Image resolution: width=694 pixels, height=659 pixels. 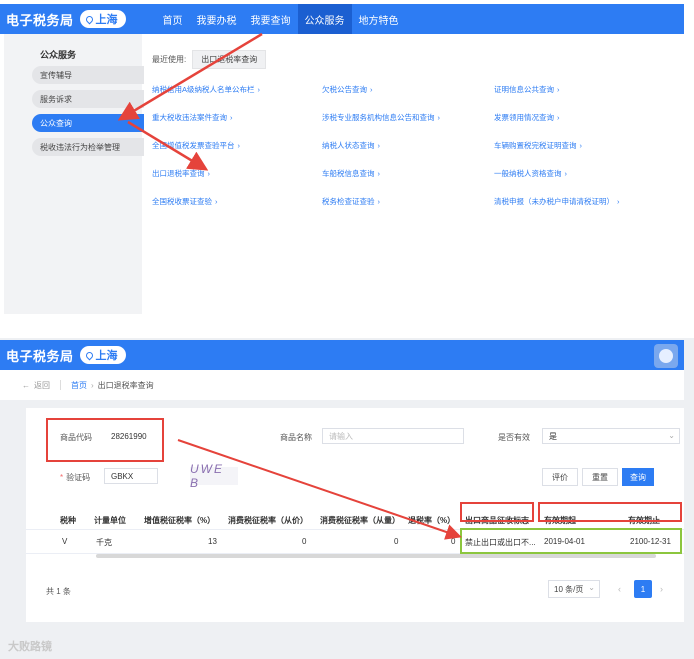 What do you see at coordinates (229, 59) in the screenshot?
I see `recent-chip-export-rebate: 出口退税率查询` at bounding box center [229, 59].